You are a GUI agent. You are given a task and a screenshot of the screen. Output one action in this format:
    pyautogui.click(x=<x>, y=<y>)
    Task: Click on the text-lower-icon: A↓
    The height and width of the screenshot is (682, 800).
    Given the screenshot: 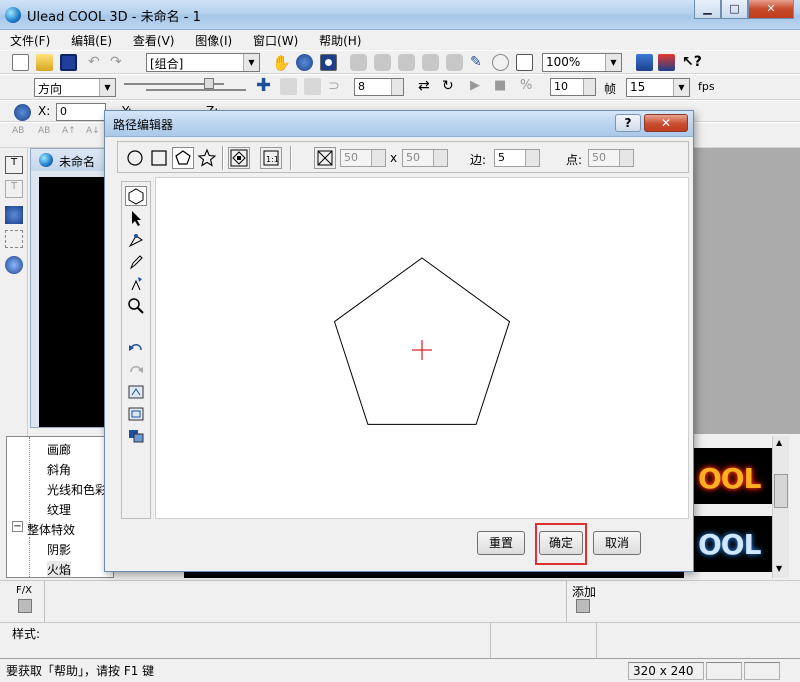 What is the action you would take?
    pyautogui.click(x=94, y=134)
    